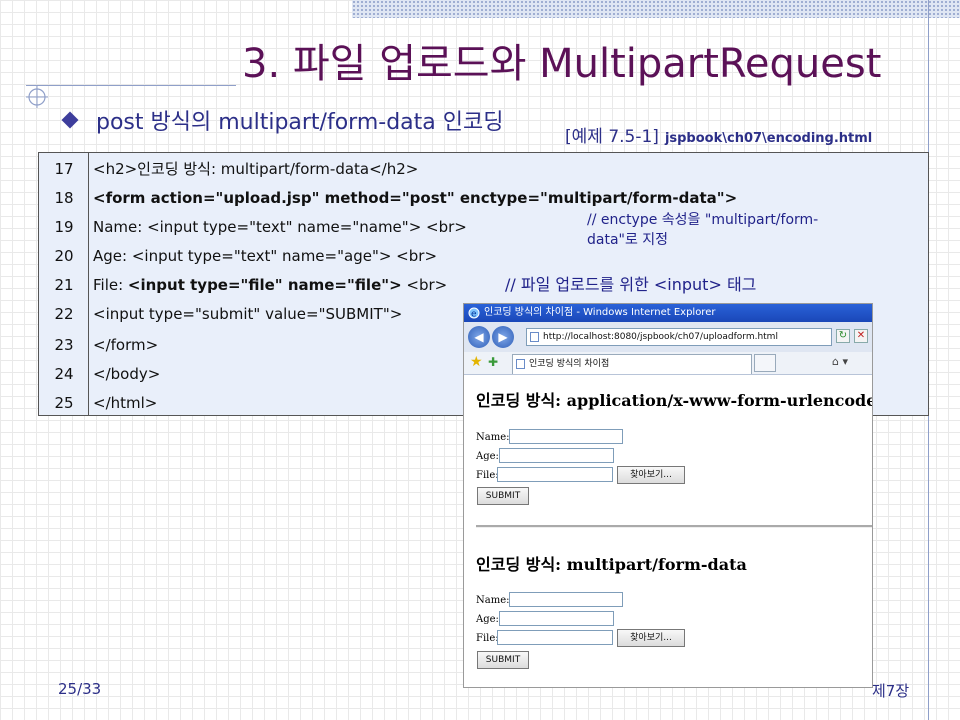 This screenshot has width=960, height=720. Describe the element at coordinates (861, 336) in the screenshot. I see `stop-icon: ✕` at that location.